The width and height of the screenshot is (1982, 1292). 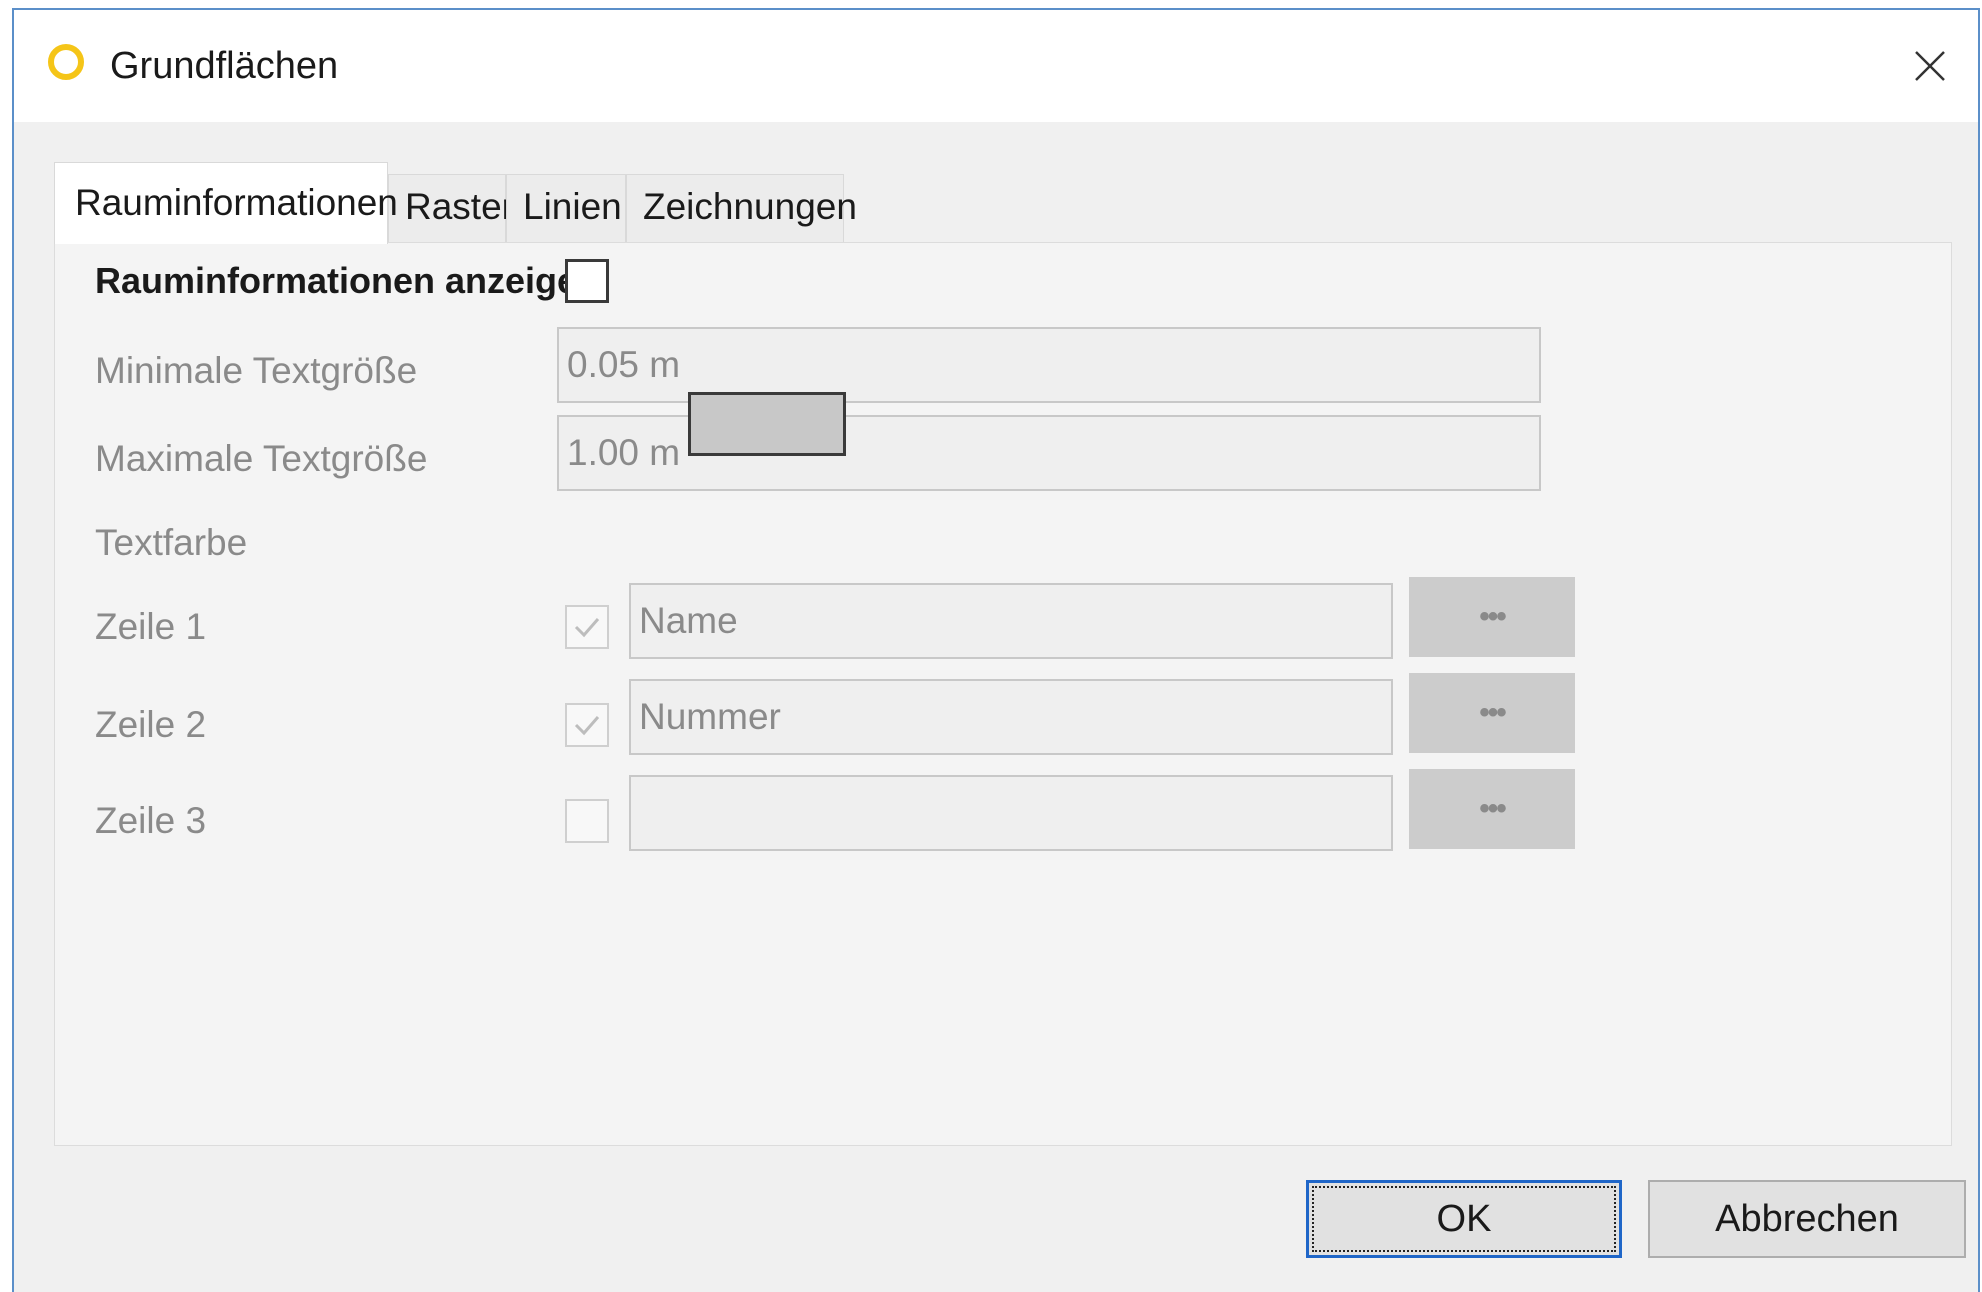 I want to click on show-info-checkbox, so click(x=587, y=281).